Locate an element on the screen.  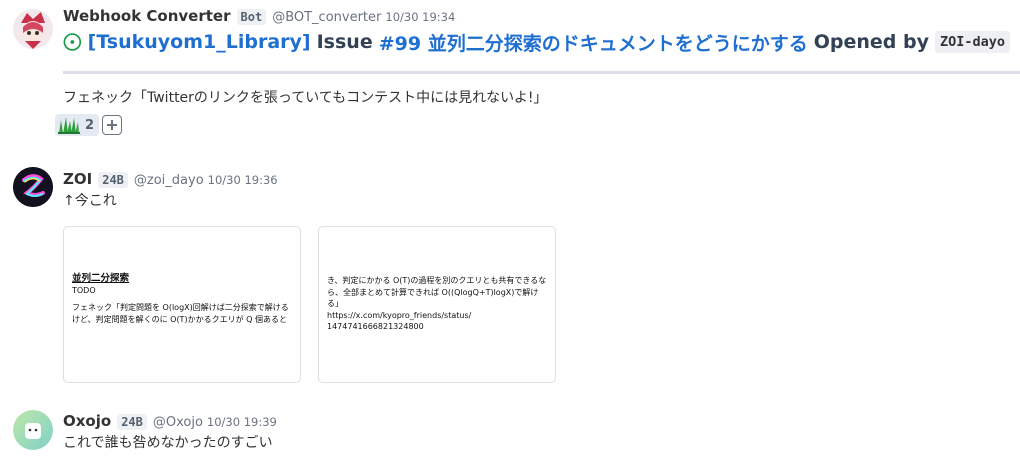
author-handle: @zoi_dayo is located at coordinates (169, 180).